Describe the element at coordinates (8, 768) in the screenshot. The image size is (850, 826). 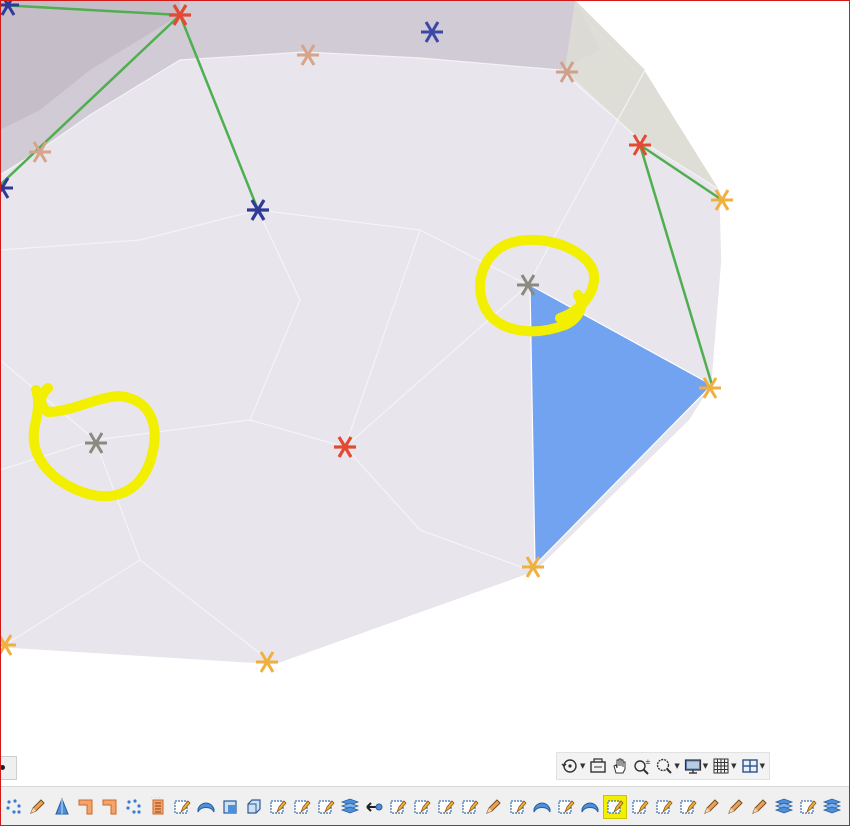
I see `side-panel-toggle` at that location.